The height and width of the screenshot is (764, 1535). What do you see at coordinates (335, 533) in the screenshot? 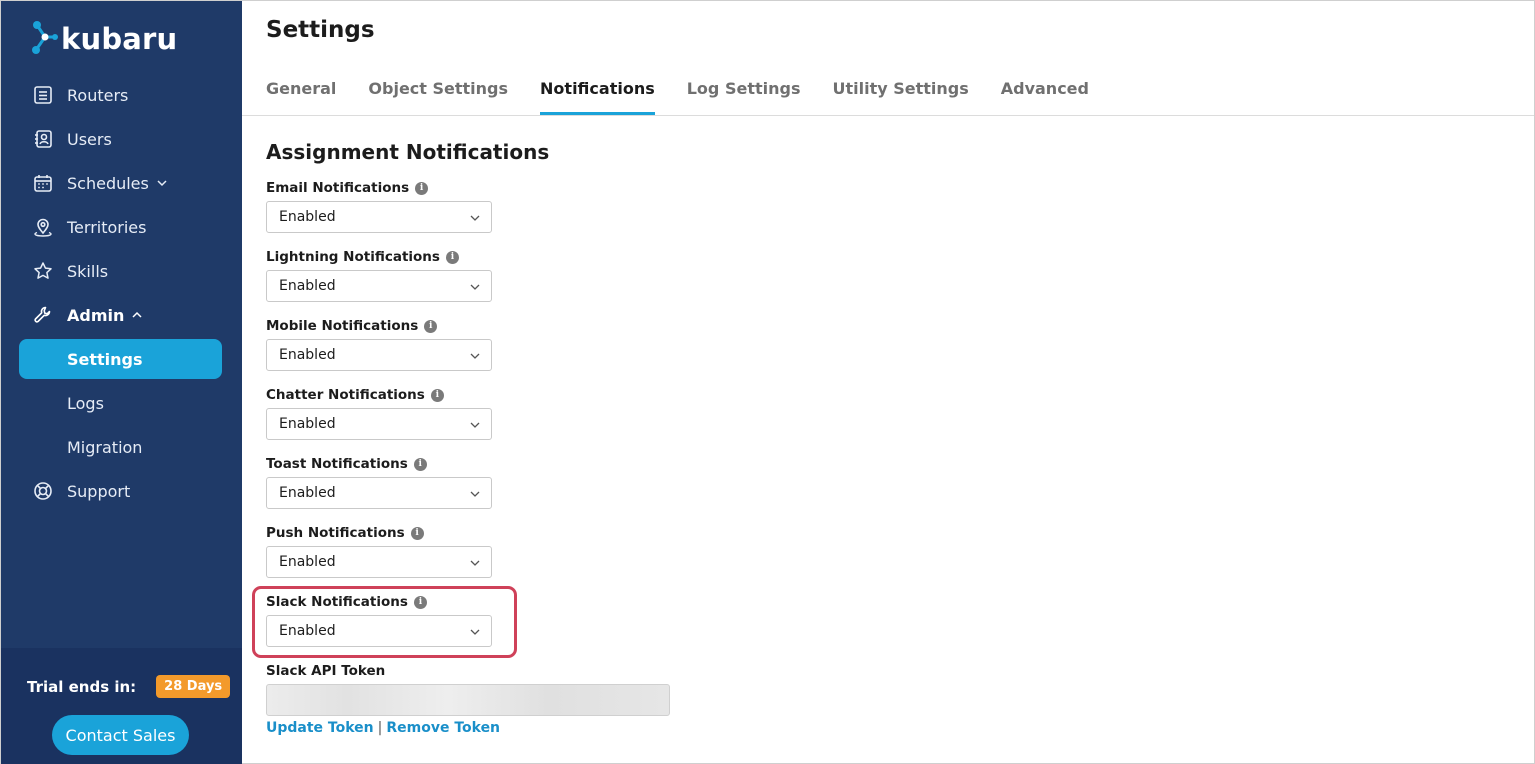
I see `field-label-text: Push Notifications` at bounding box center [335, 533].